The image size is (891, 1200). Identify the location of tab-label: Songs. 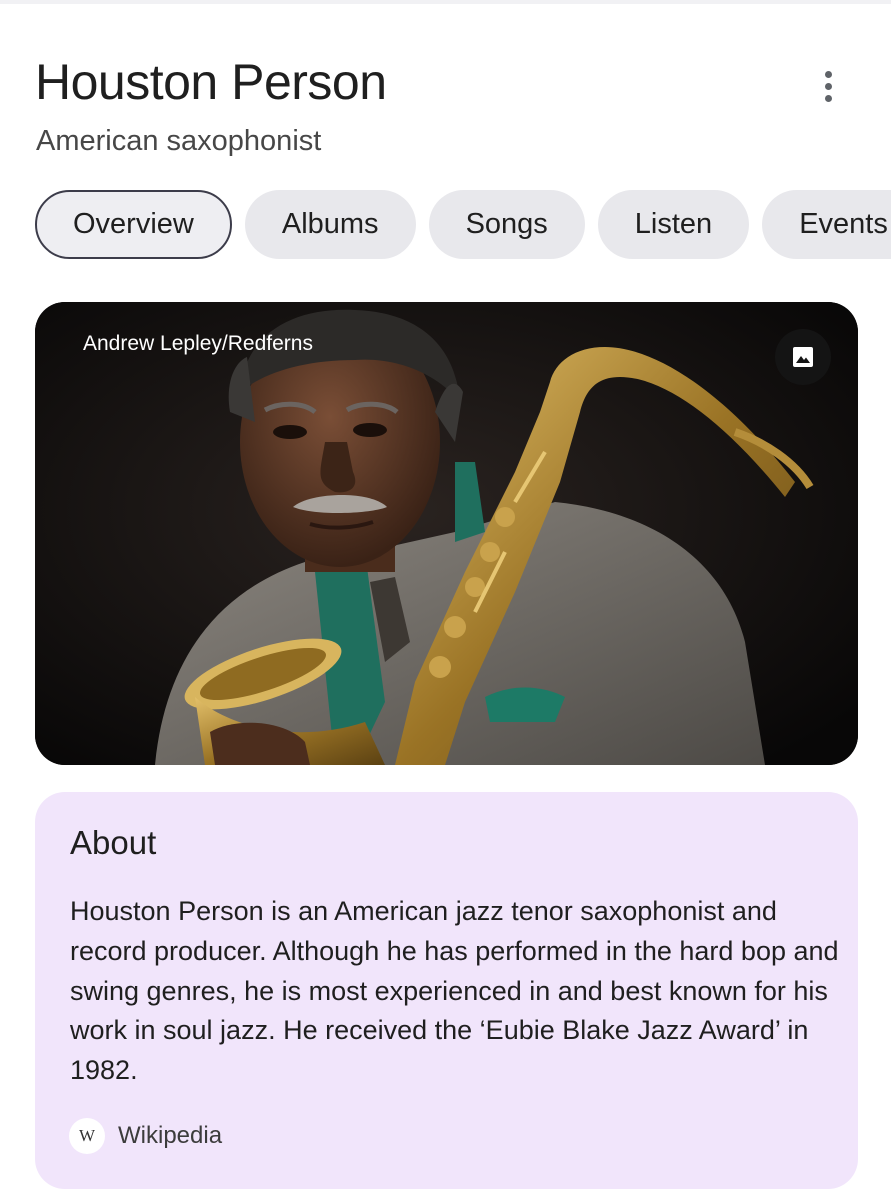
(506, 224).